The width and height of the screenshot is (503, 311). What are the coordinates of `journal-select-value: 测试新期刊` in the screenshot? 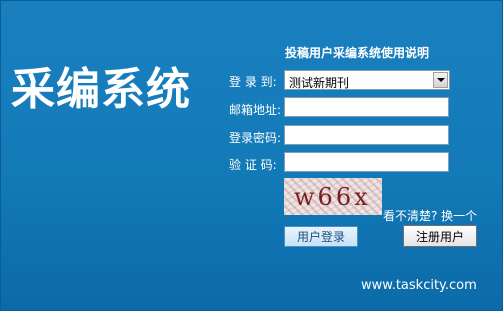 It's located at (319, 83).